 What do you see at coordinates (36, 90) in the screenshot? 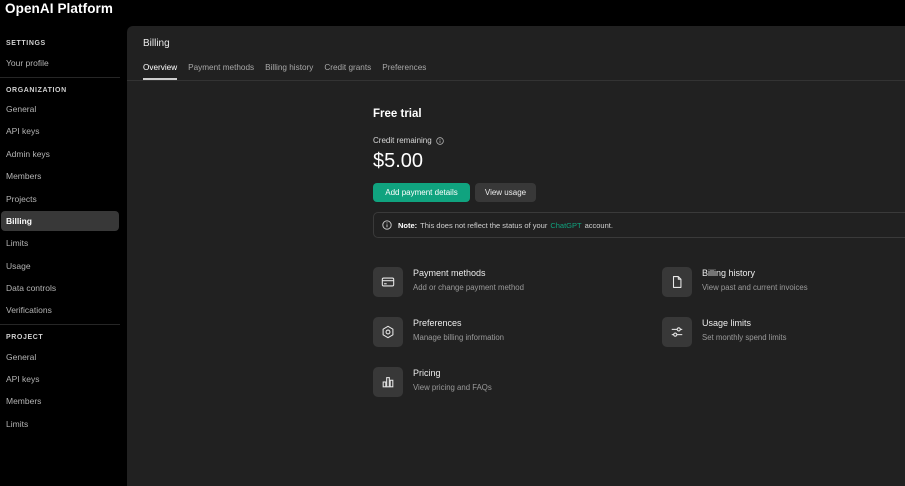
I see `organization-heading: ORGANIZATION` at bounding box center [36, 90].